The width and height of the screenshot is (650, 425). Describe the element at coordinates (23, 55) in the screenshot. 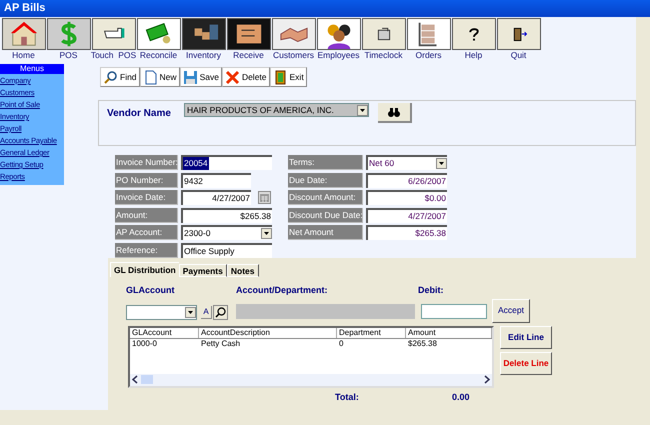

I see `toolbar-label: Home` at that location.